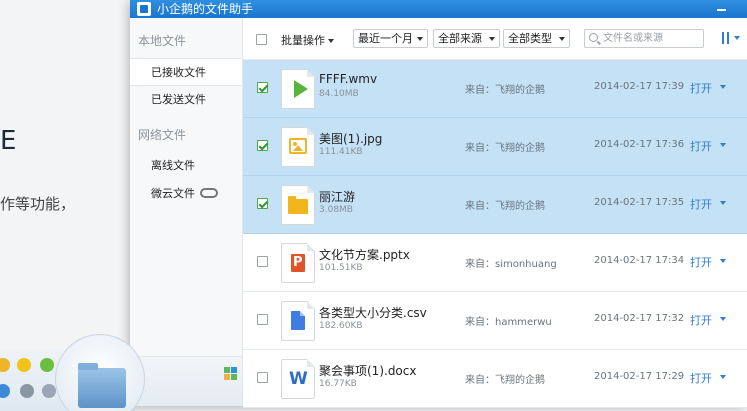 The width and height of the screenshot is (747, 411). Describe the element at coordinates (593, 37) in the screenshot. I see `search-icon` at that location.